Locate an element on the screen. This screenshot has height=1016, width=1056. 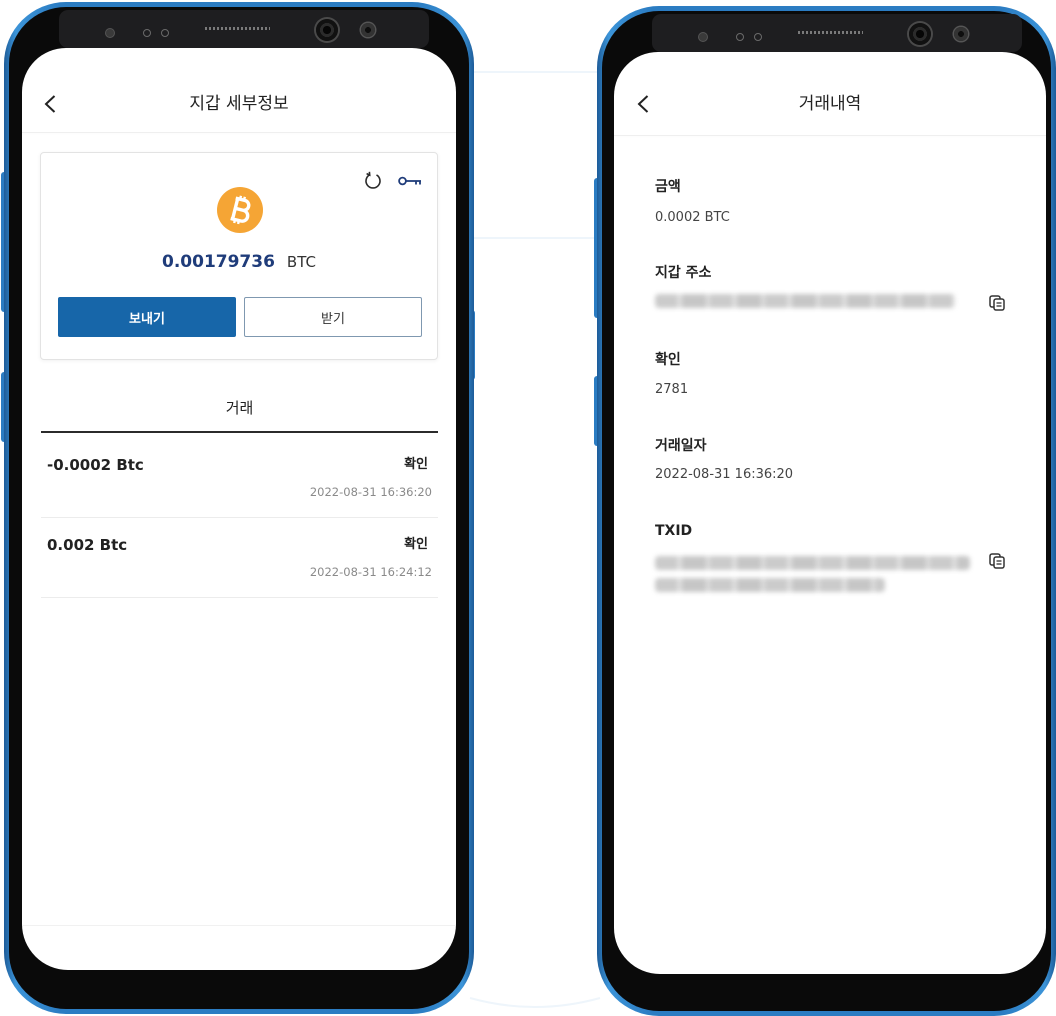
page-title: 거래내역 is located at coordinates (830, 104).